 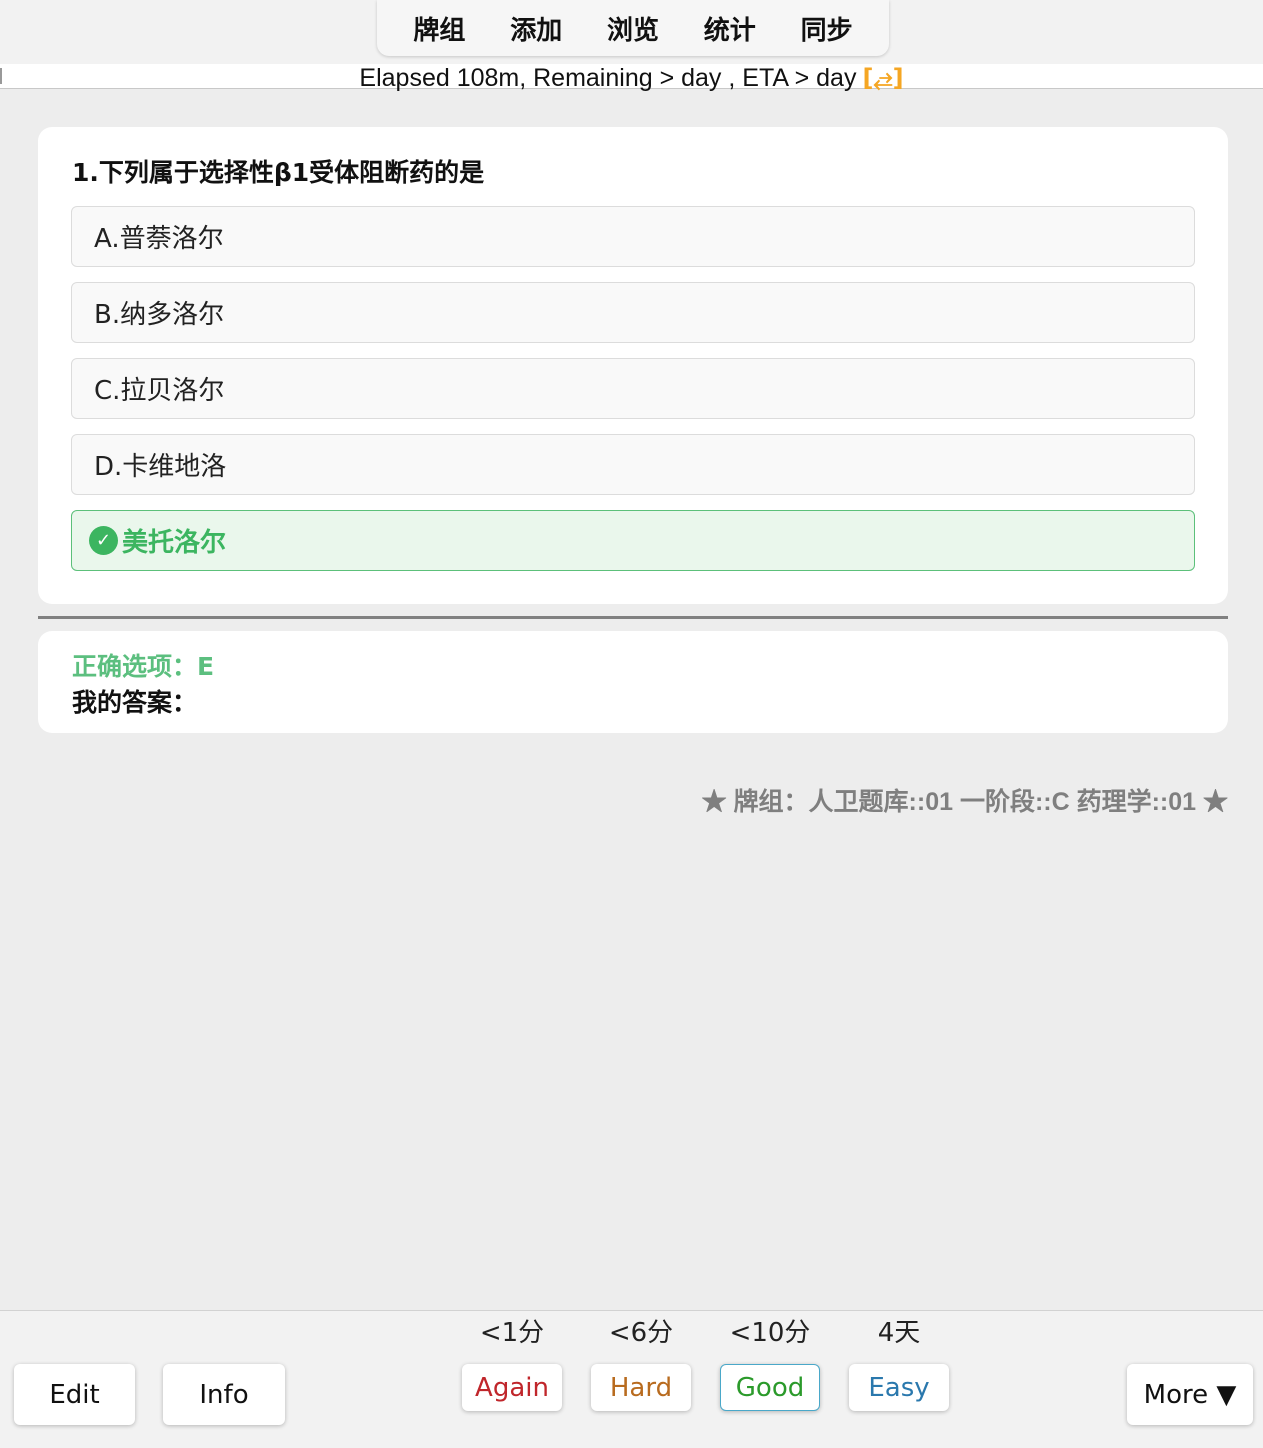 I want to click on check-circle-icon: ✓, so click(x=103, y=540).